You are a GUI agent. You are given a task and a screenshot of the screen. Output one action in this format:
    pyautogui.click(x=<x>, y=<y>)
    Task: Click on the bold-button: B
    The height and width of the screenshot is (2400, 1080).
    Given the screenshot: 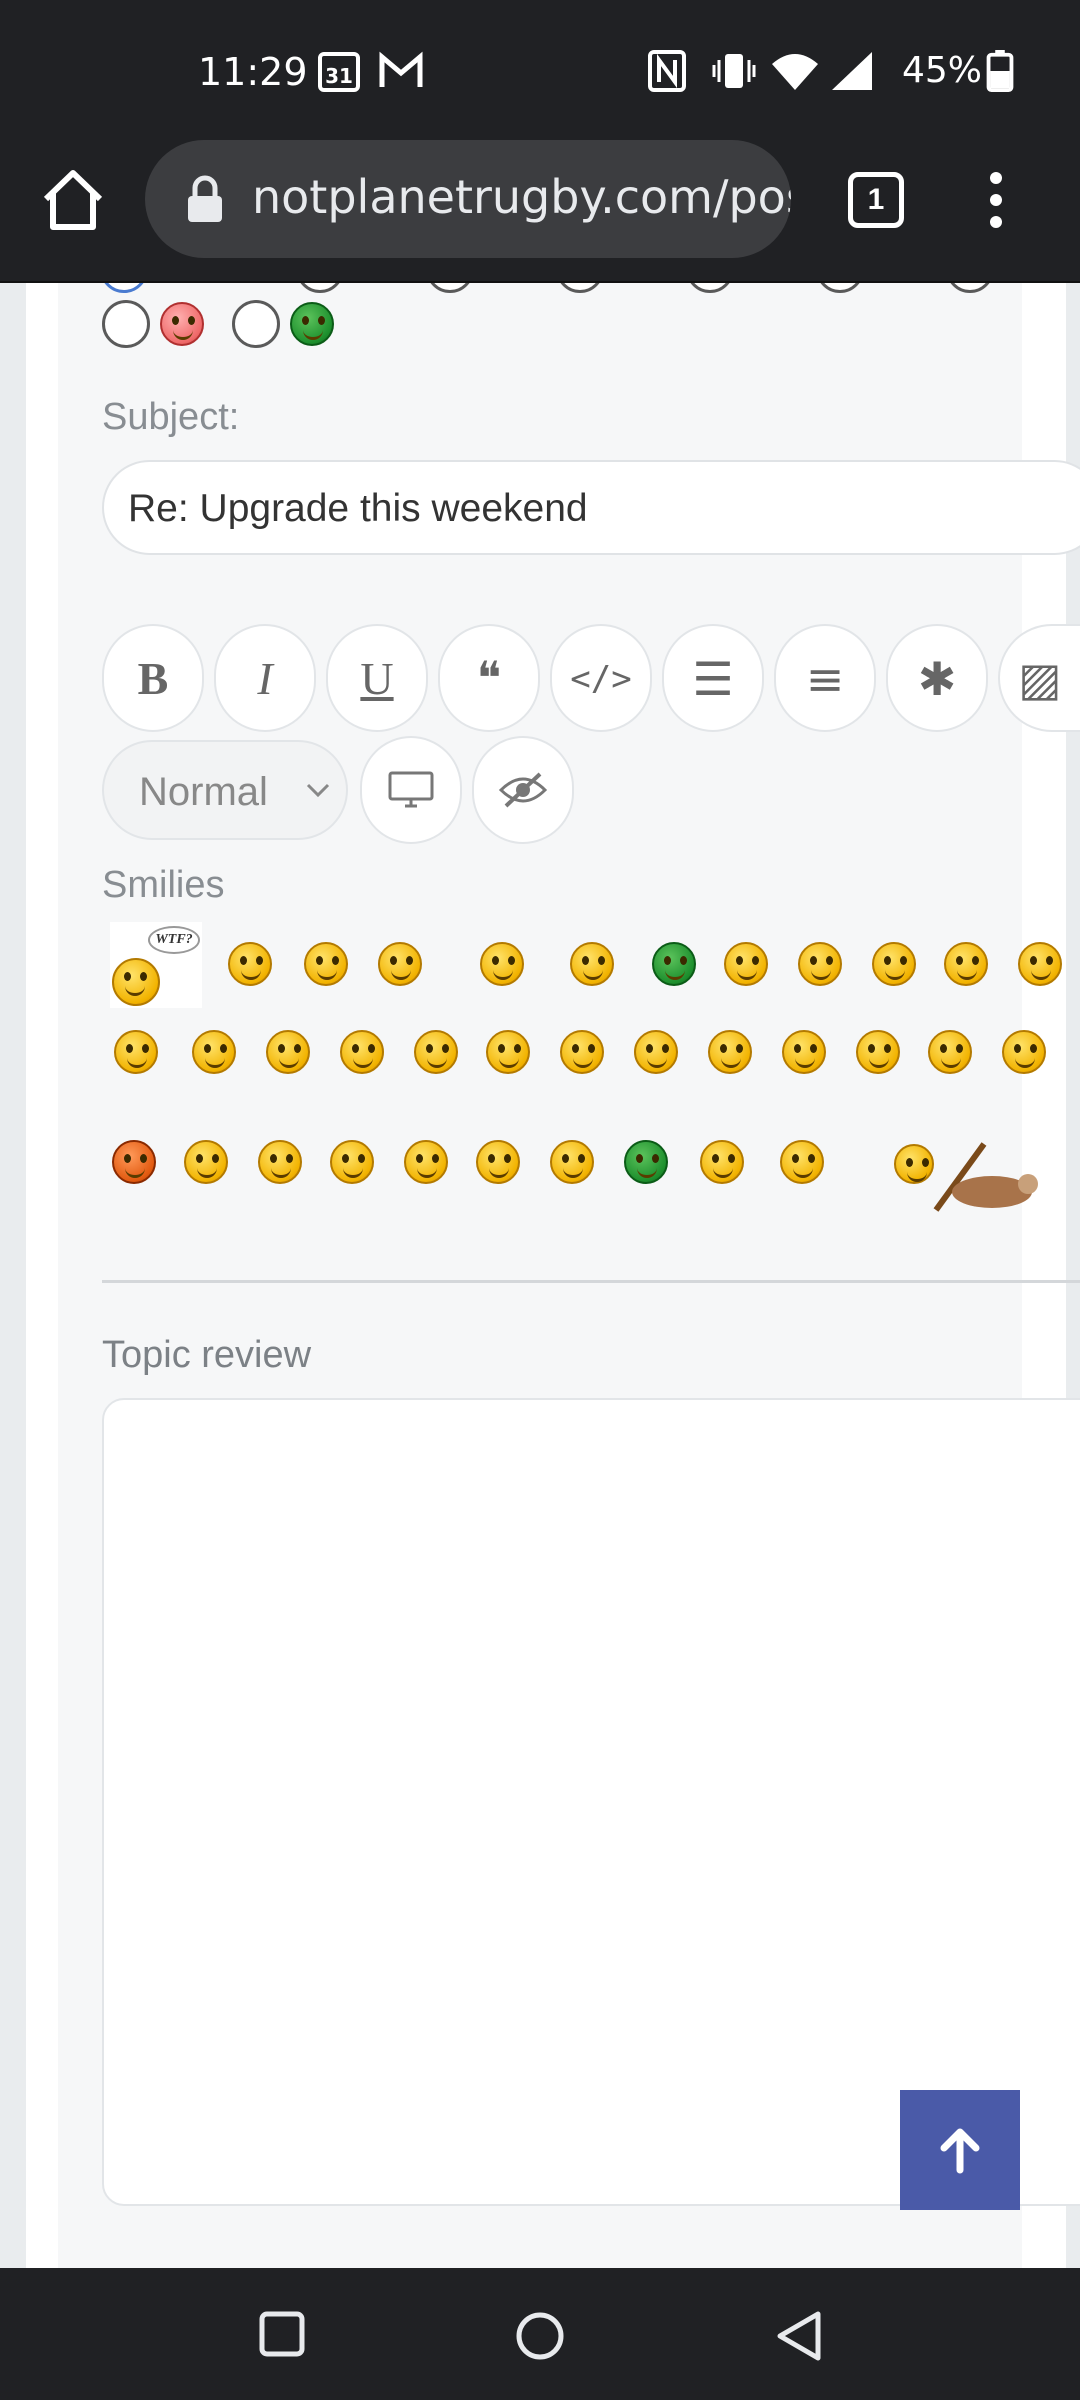 What is the action you would take?
    pyautogui.click(x=153, y=678)
    